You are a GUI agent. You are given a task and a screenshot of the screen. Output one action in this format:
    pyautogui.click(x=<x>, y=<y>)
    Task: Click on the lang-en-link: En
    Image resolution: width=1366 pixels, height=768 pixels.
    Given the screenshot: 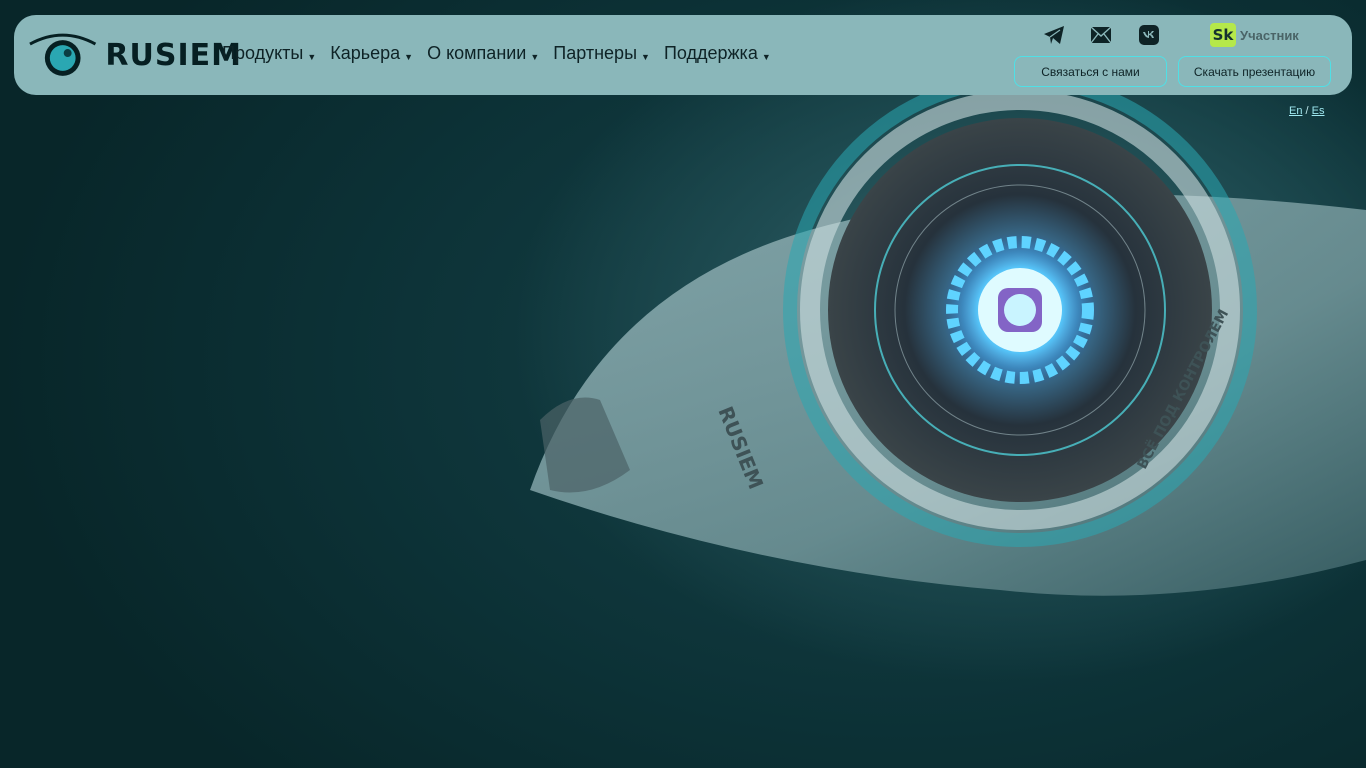 What is the action you would take?
    pyautogui.click(x=1295, y=111)
    